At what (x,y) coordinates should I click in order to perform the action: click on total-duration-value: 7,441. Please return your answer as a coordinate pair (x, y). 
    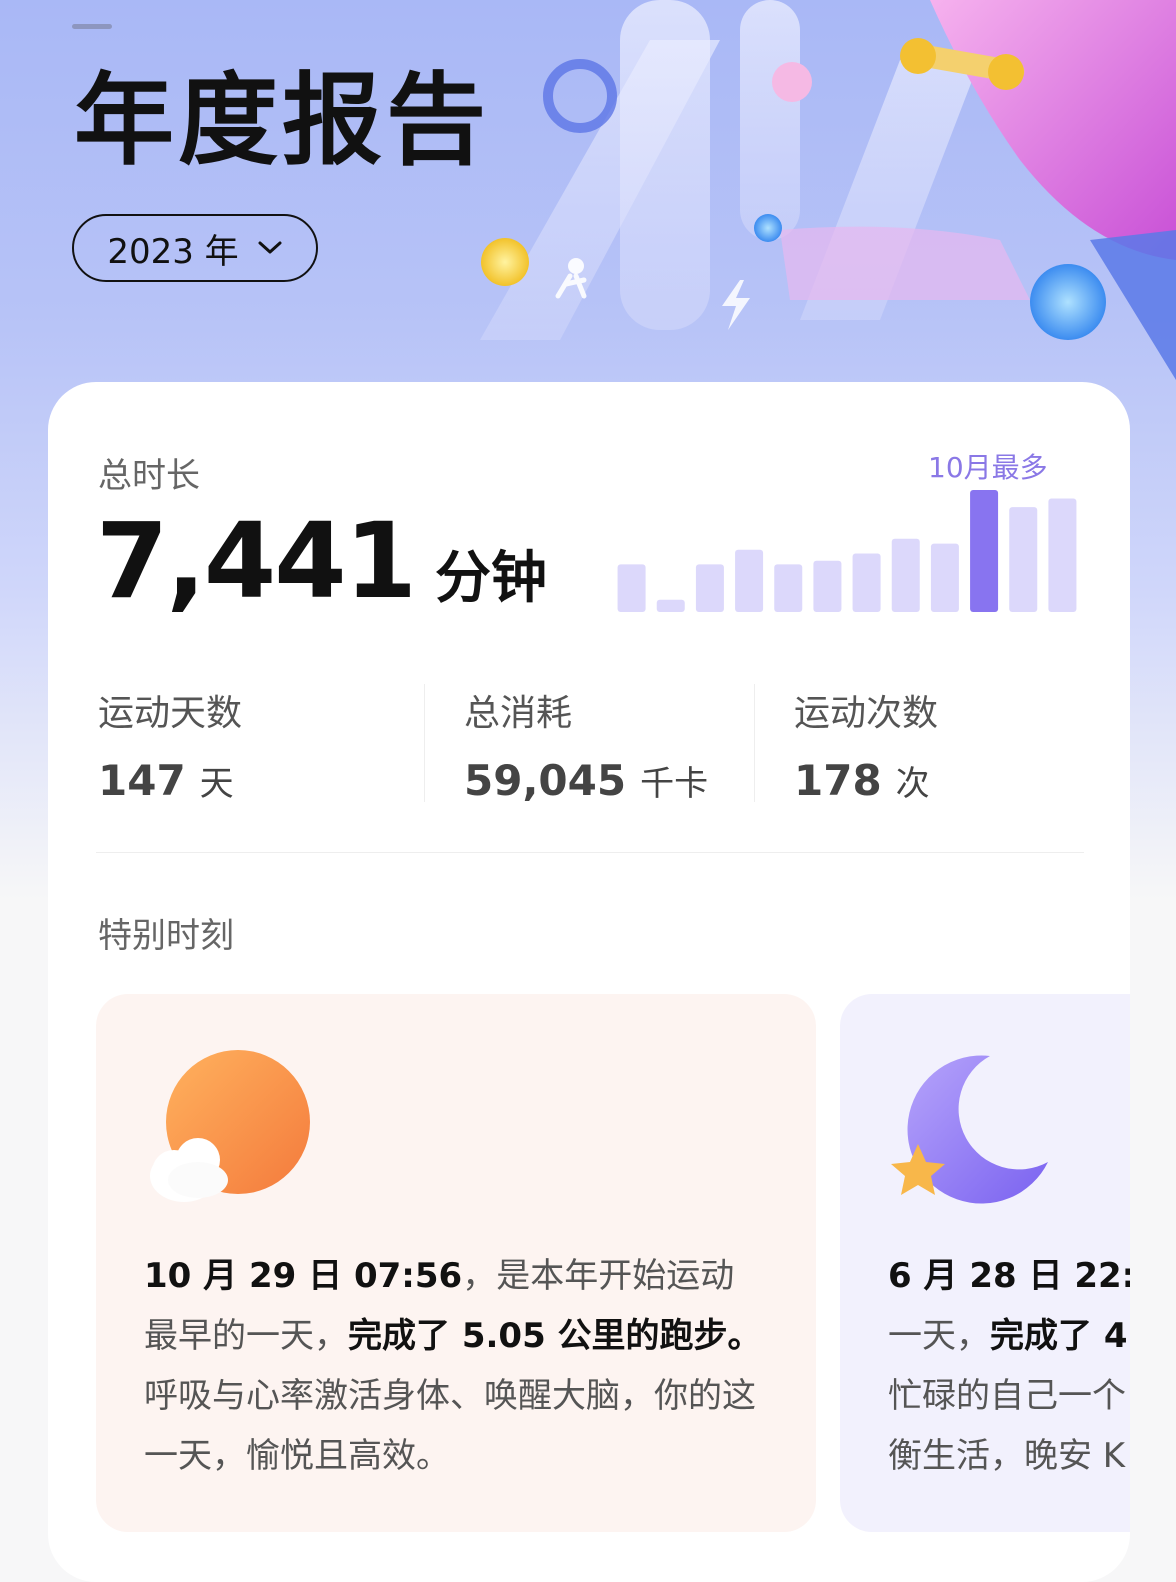
    Looking at the image, I should click on (256, 561).